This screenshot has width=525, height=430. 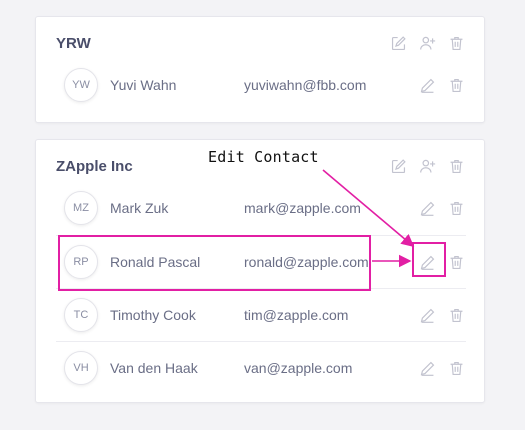 I want to click on contact-name: Van den Haak, so click(x=154, y=368).